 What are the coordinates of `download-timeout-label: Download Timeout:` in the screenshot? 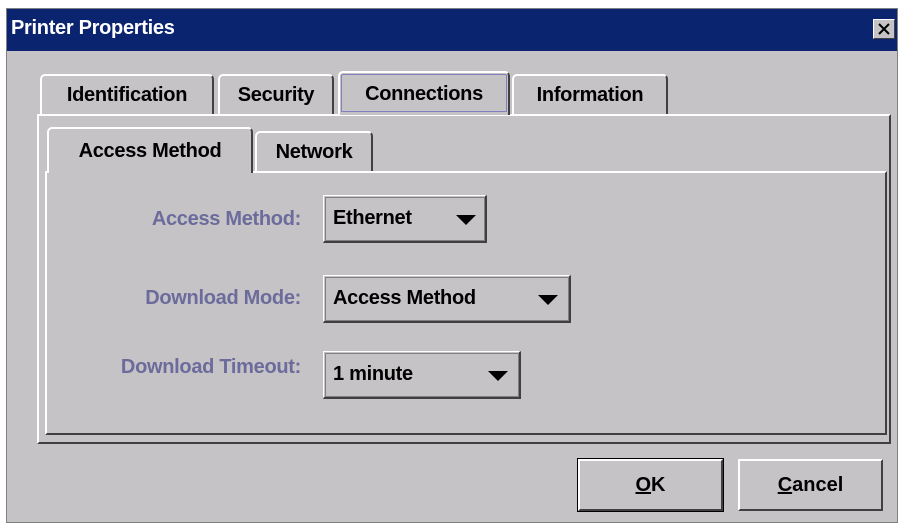 It's located at (210, 367).